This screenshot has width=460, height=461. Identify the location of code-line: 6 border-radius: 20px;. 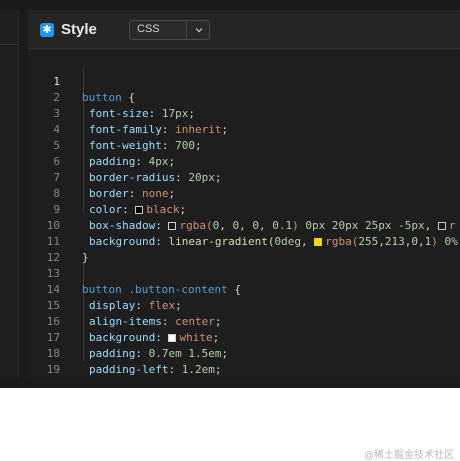
(244, 161).